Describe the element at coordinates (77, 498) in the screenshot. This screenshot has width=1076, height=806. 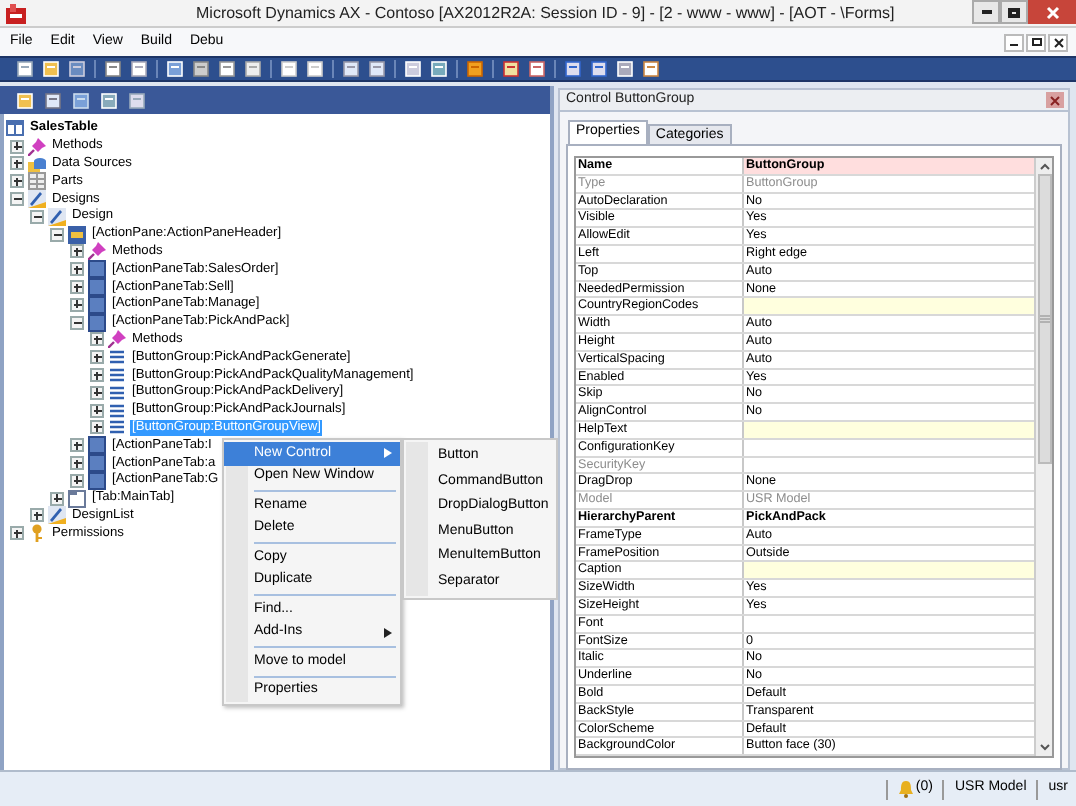
I see `window-icon` at that location.